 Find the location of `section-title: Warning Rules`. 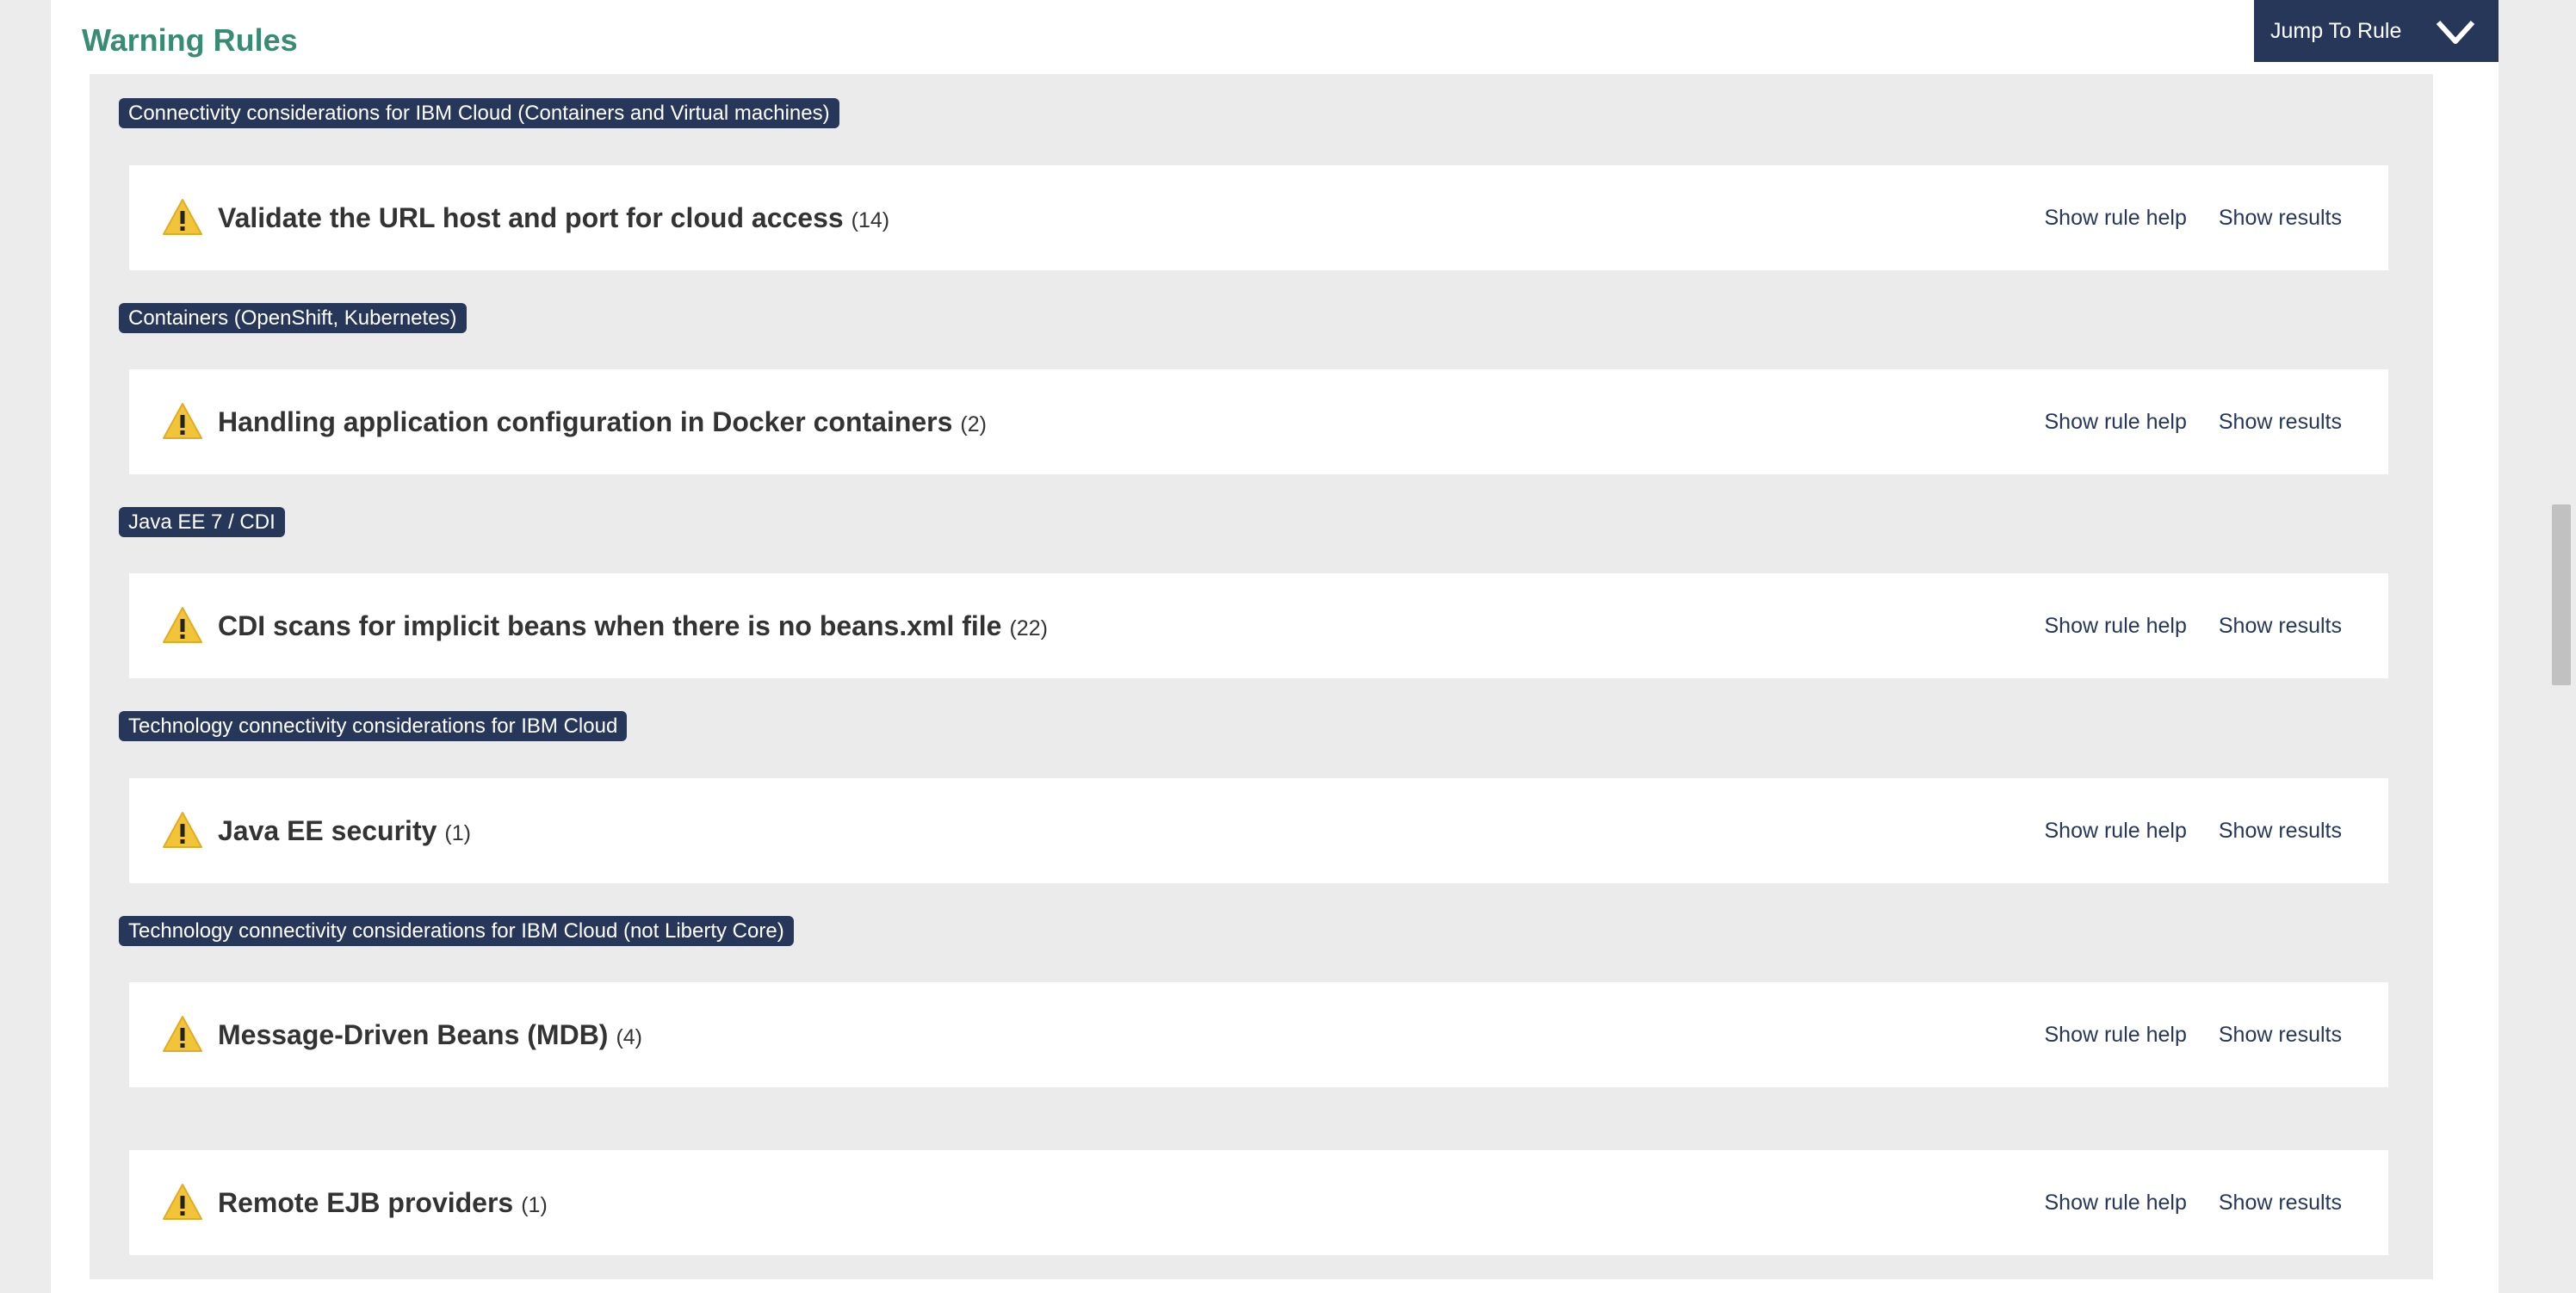

section-title: Warning Rules is located at coordinates (190, 40).